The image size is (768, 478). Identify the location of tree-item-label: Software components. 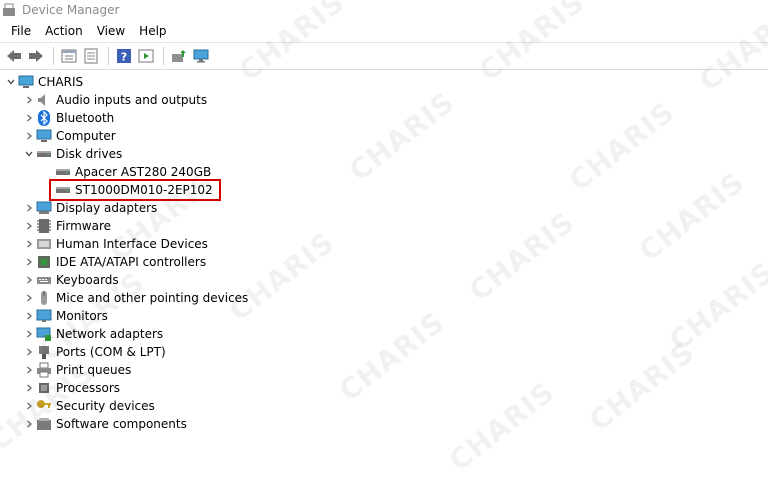
(121, 424).